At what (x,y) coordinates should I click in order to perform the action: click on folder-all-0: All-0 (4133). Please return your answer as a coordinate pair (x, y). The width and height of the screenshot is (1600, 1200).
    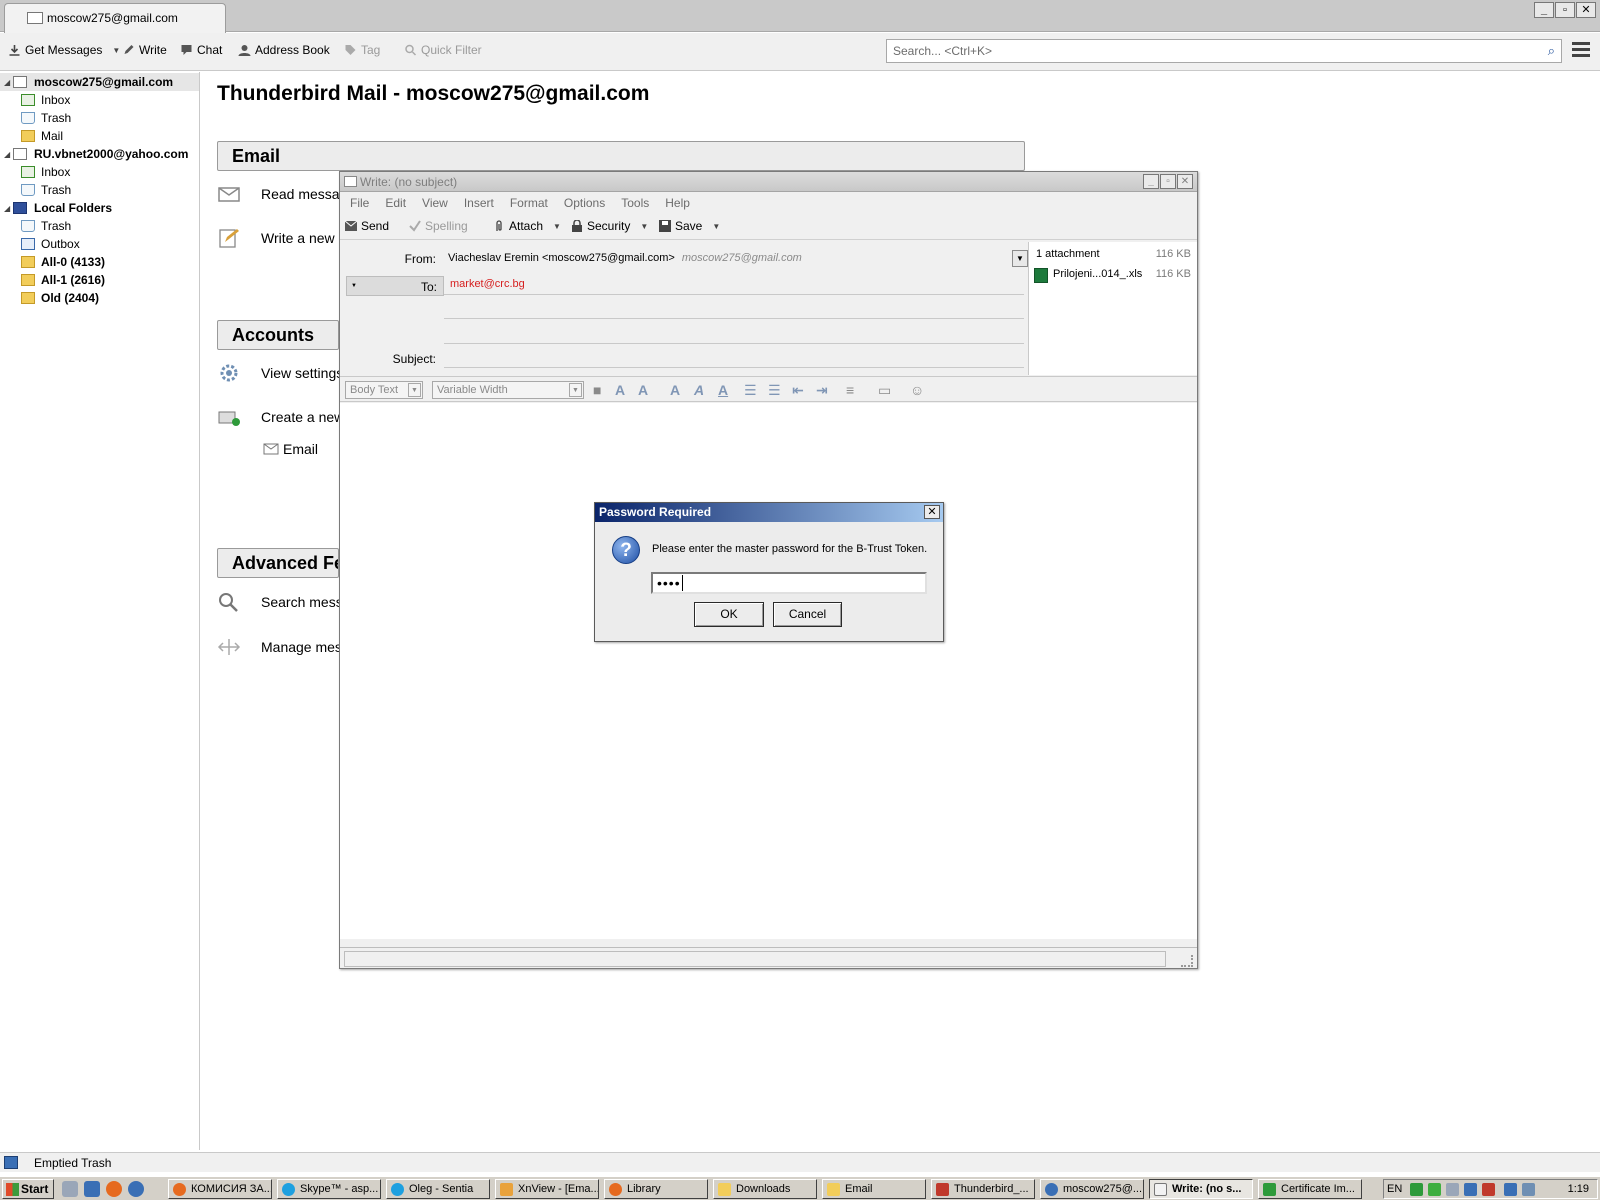
    Looking at the image, I should click on (99, 262).